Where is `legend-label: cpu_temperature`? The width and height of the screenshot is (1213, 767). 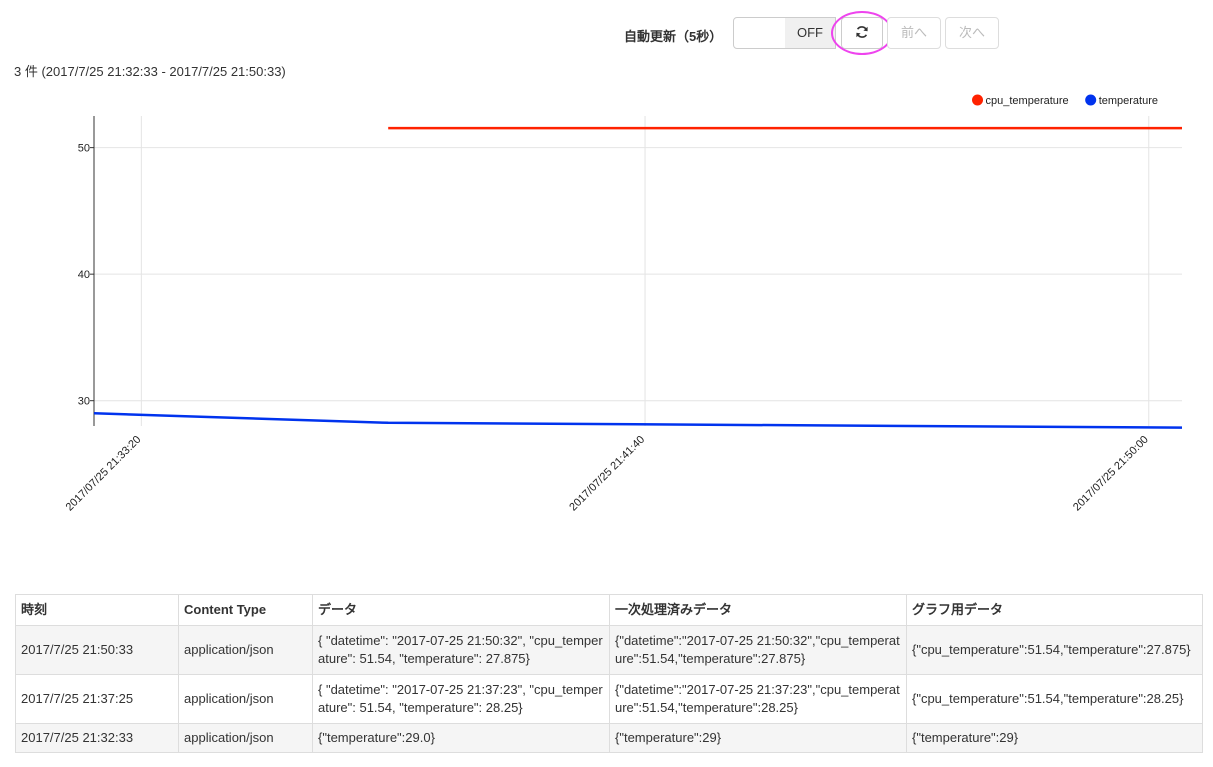
legend-label: cpu_temperature is located at coordinates (1027, 101).